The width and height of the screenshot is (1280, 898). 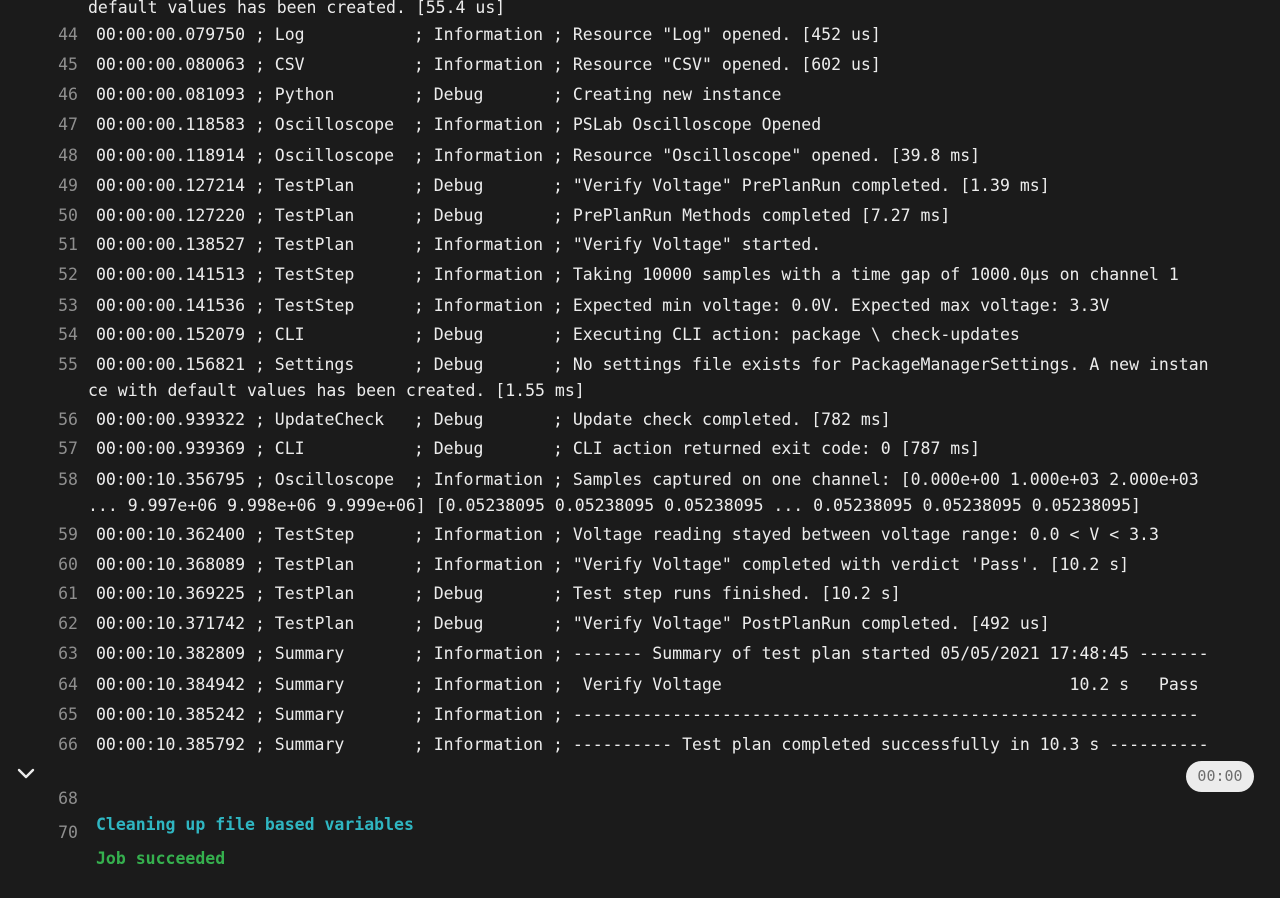 What do you see at coordinates (39, 95) in the screenshot?
I see `line-number: 46` at bounding box center [39, 95].